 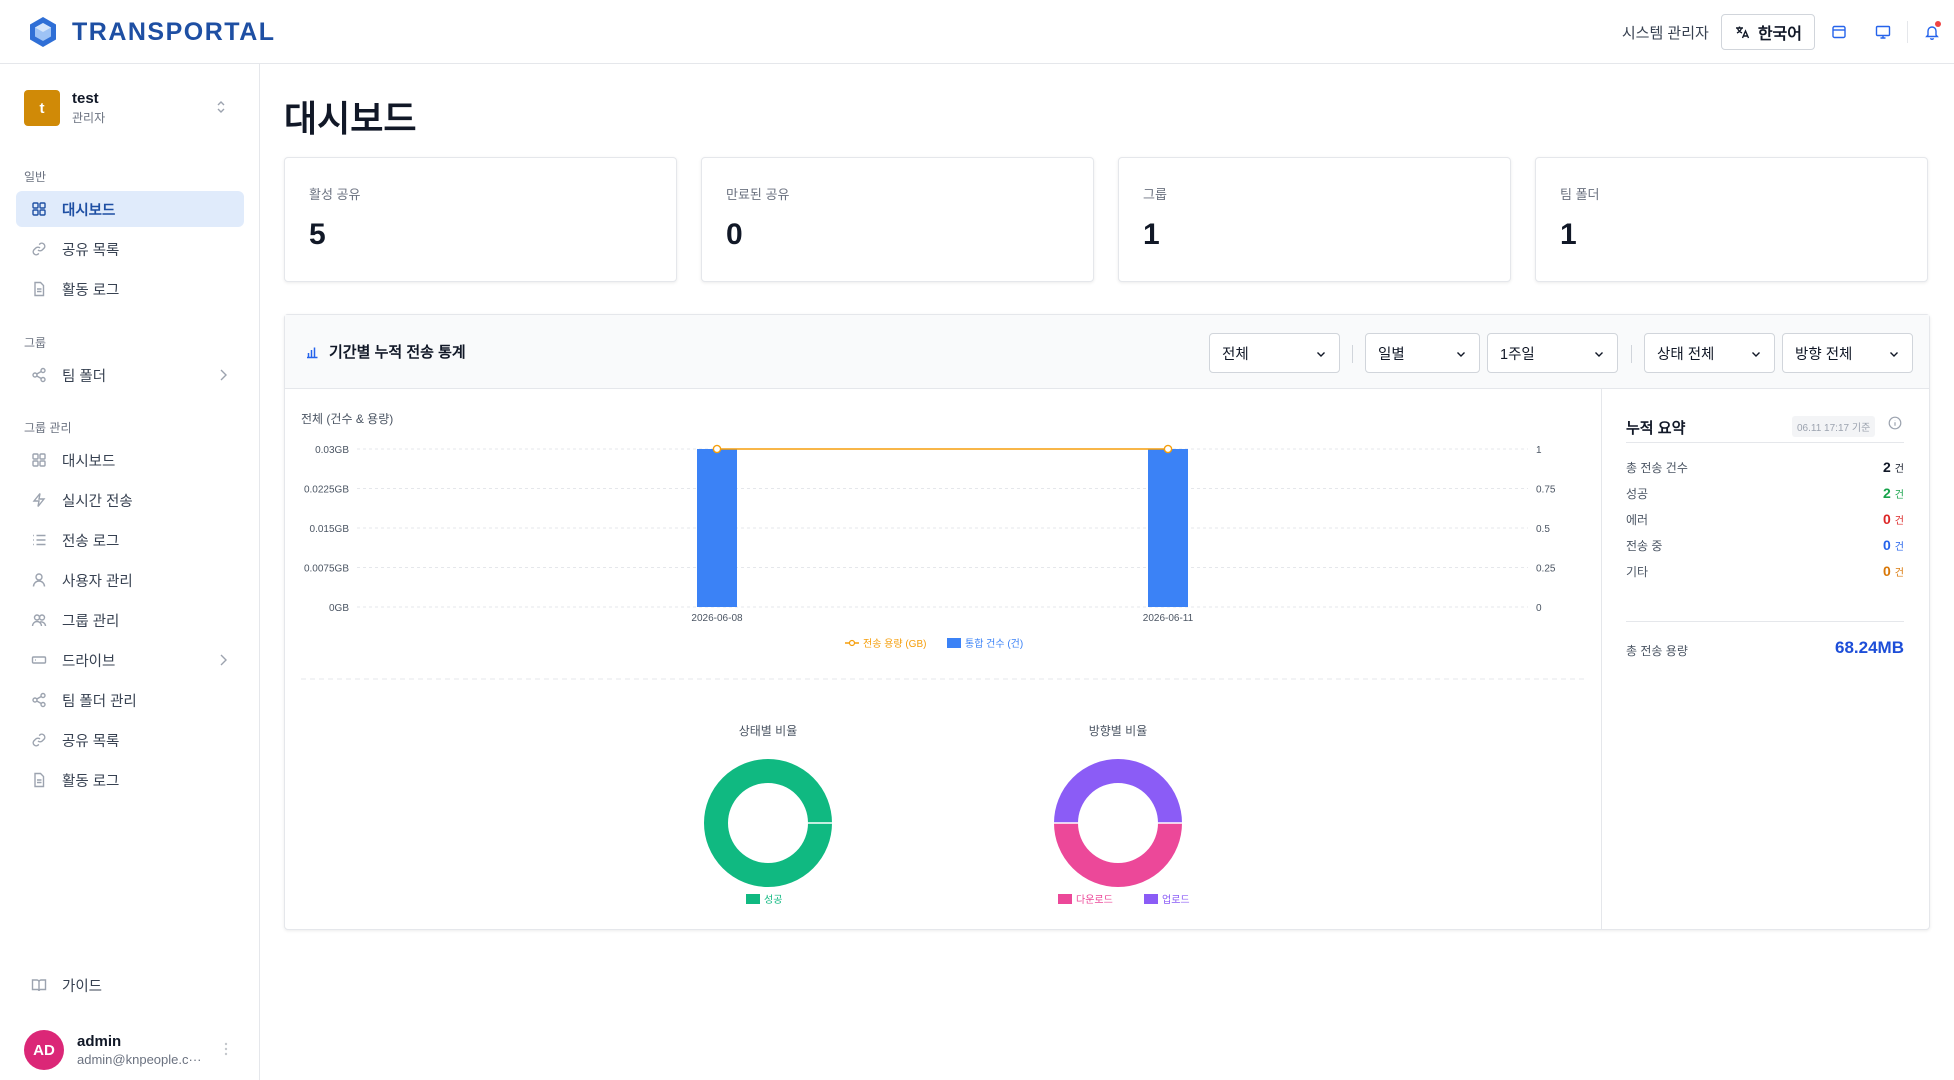 I want to click on layout-icon, so click(x=1839, y=32).